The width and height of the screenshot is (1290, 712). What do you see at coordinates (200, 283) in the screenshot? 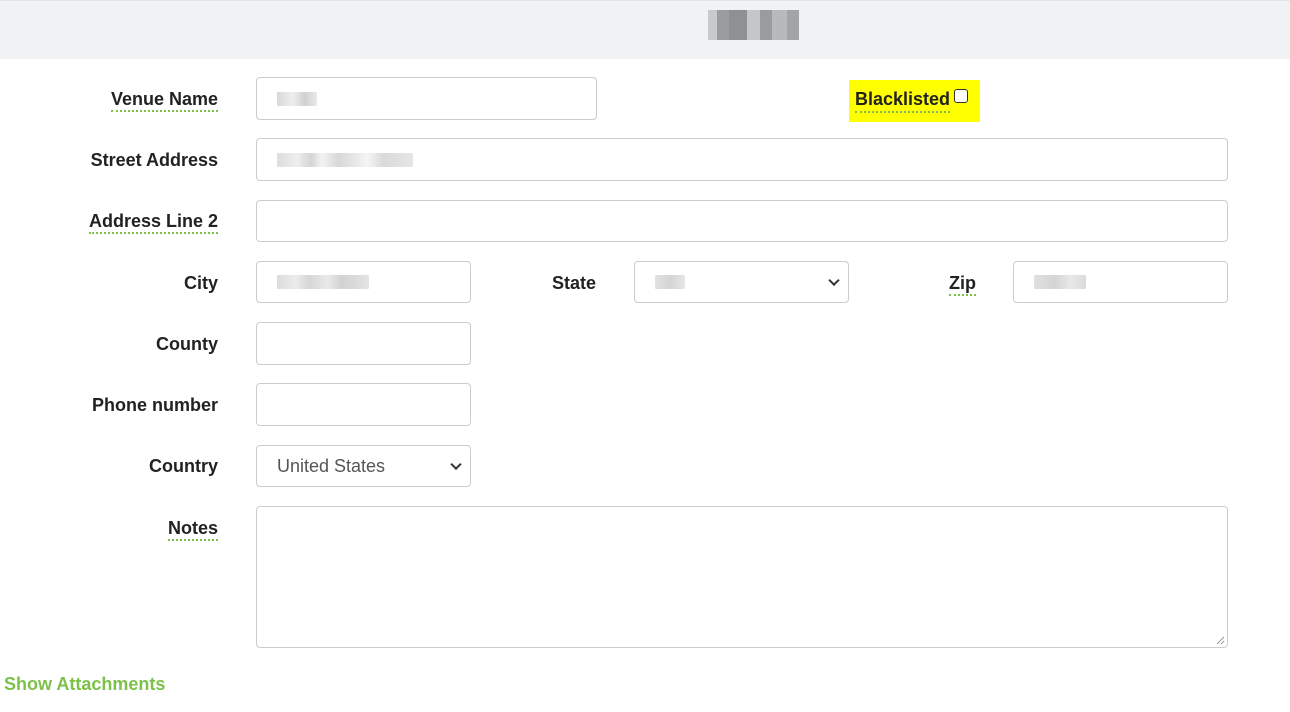
I see `city-label: City` at bounding box center [200, 283].